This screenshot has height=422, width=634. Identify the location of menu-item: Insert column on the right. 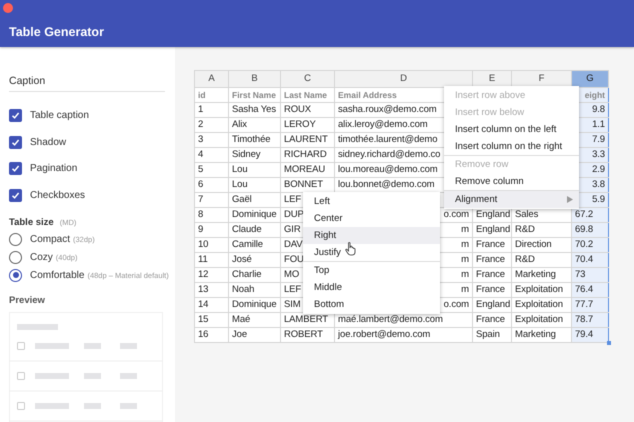
(511, 146).